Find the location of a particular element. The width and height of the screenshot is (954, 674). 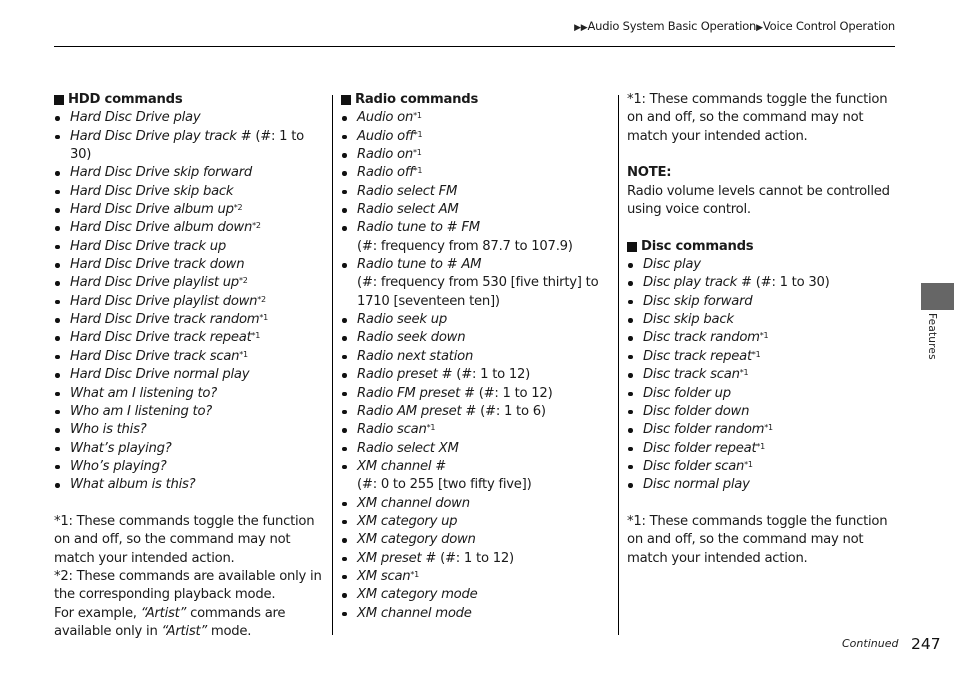

command-text: XM category mode is located at coordinates (417, 595).